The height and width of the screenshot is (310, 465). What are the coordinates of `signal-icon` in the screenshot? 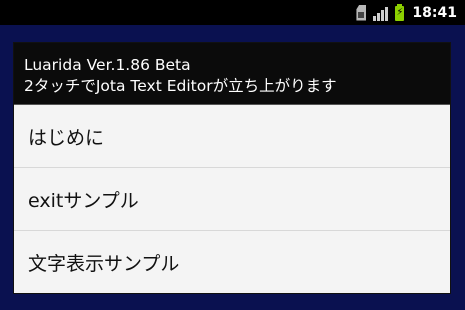 It's located at (381, 13).